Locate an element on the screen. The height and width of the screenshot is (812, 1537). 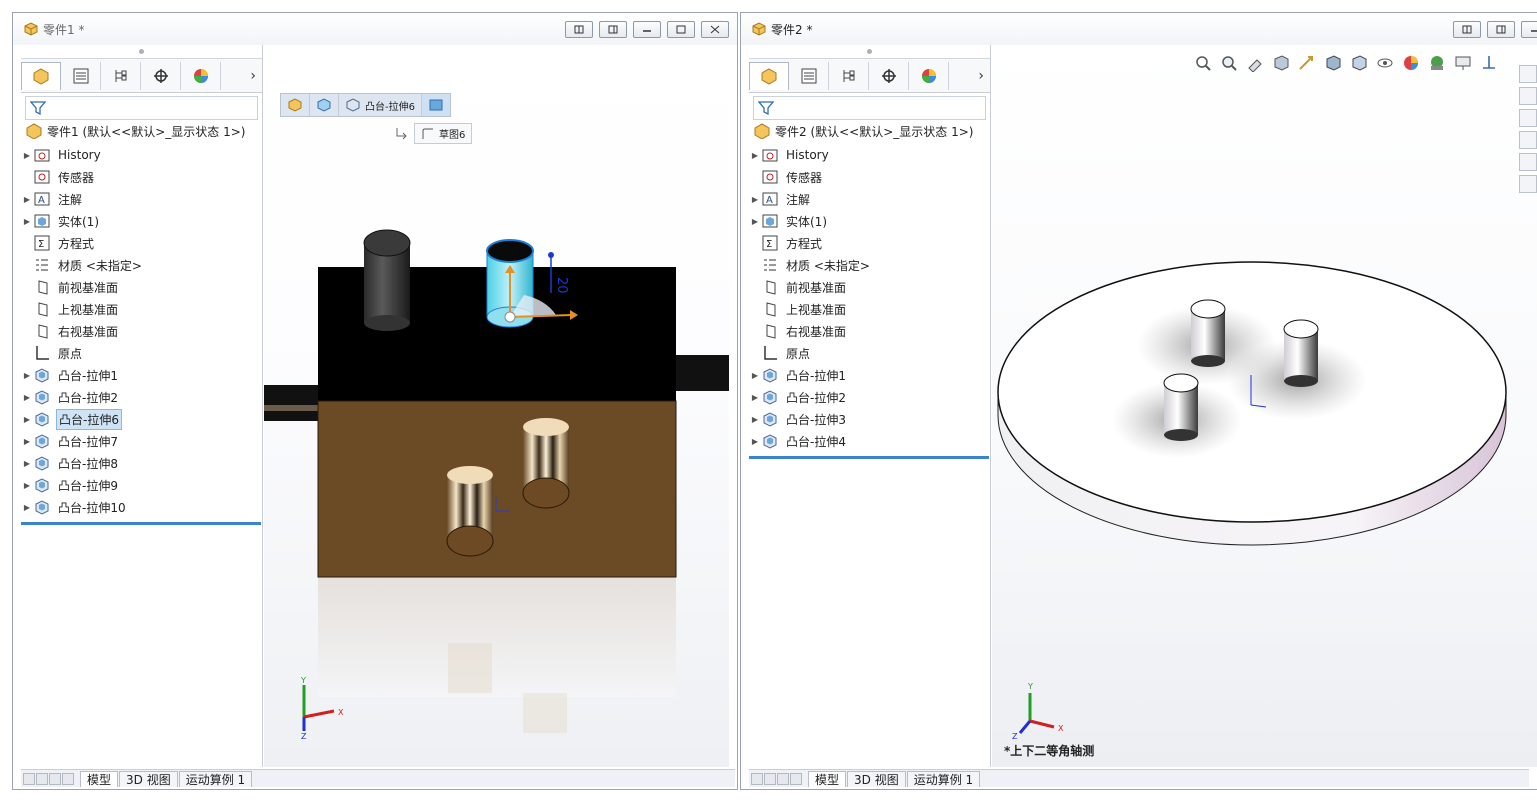
tree-item: ▶ 凸台-拉伸3 is located at coordinates (869, 419).